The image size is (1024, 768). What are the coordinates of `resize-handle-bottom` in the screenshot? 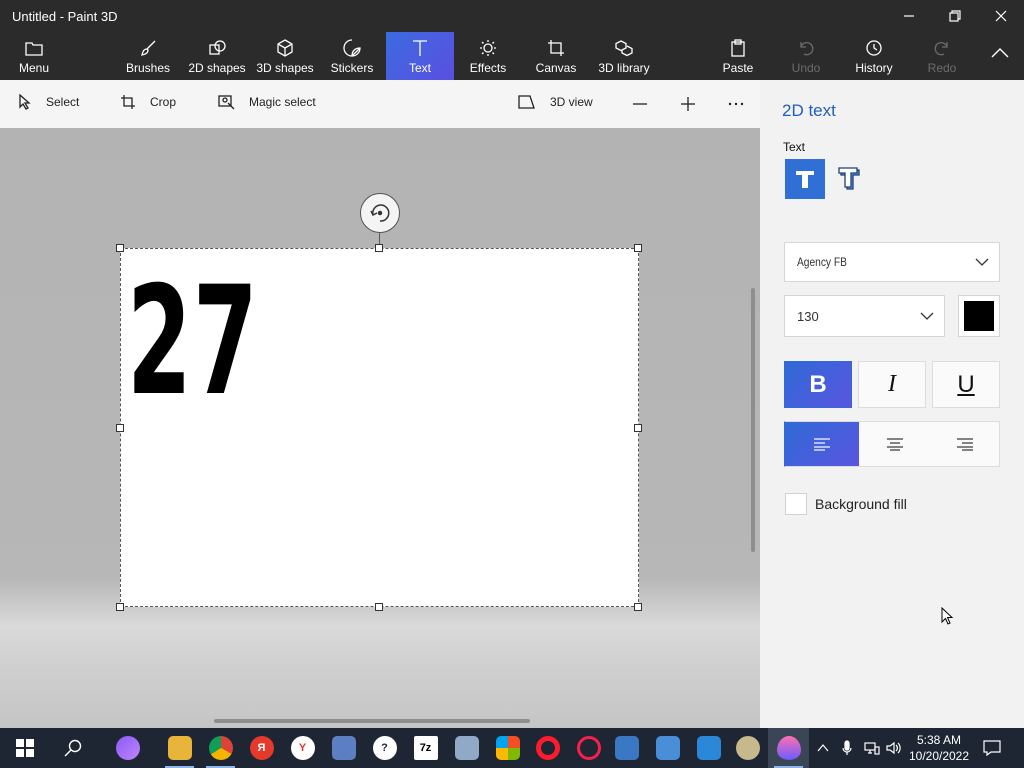 It's located at (379, 607).